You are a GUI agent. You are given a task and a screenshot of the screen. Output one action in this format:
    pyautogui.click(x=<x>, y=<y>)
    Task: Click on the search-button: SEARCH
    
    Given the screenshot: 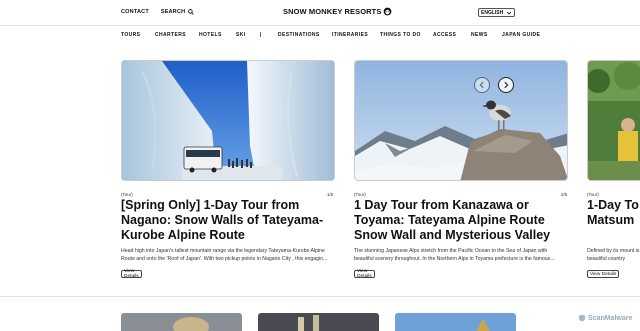 What is the action you would take?
    pyautogui.click(x=177, y=12)
    